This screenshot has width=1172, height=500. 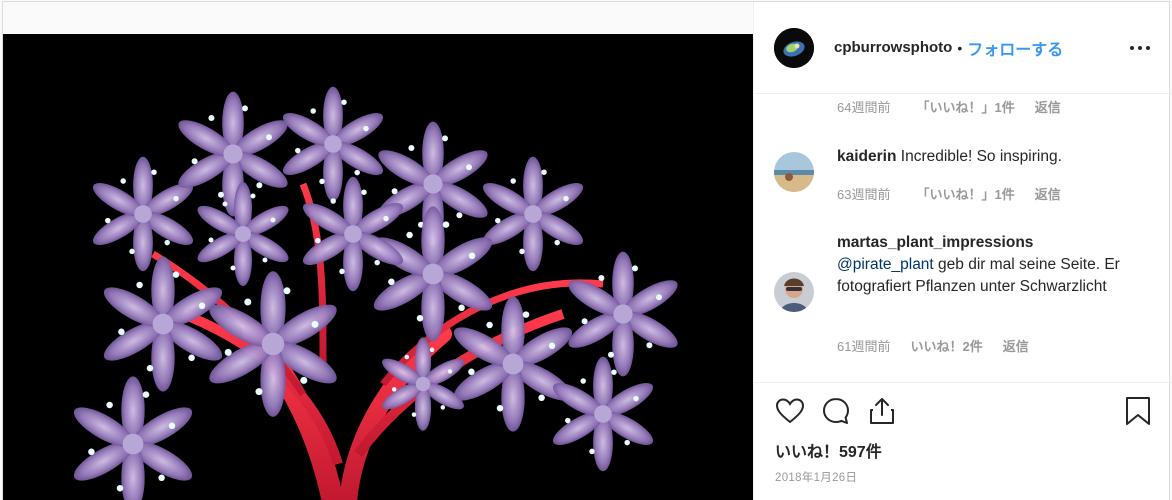 I want to click on comment-likes: いいね！2件, so click(x=946, y=345).